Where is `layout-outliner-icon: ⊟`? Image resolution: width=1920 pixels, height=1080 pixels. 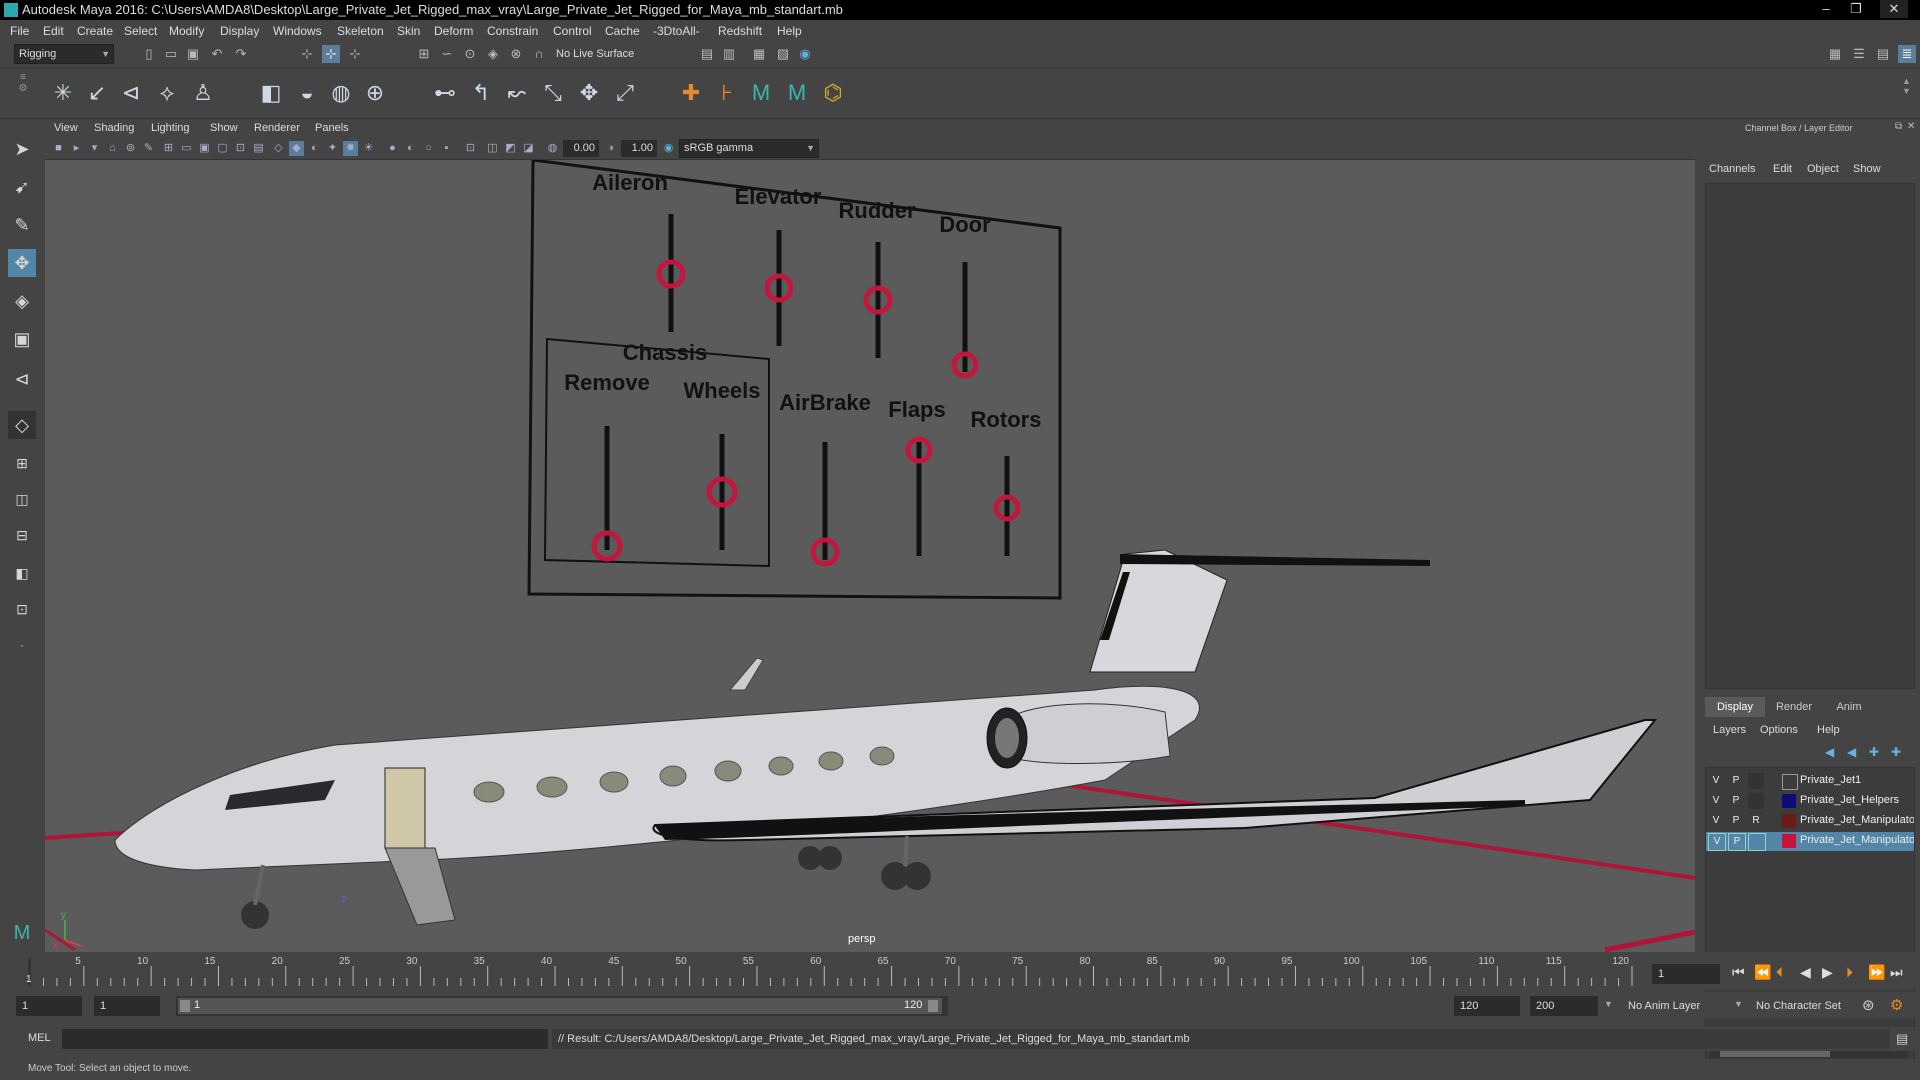
layout-outliner-icon: ⊟ is located at coordinates (22, 535).